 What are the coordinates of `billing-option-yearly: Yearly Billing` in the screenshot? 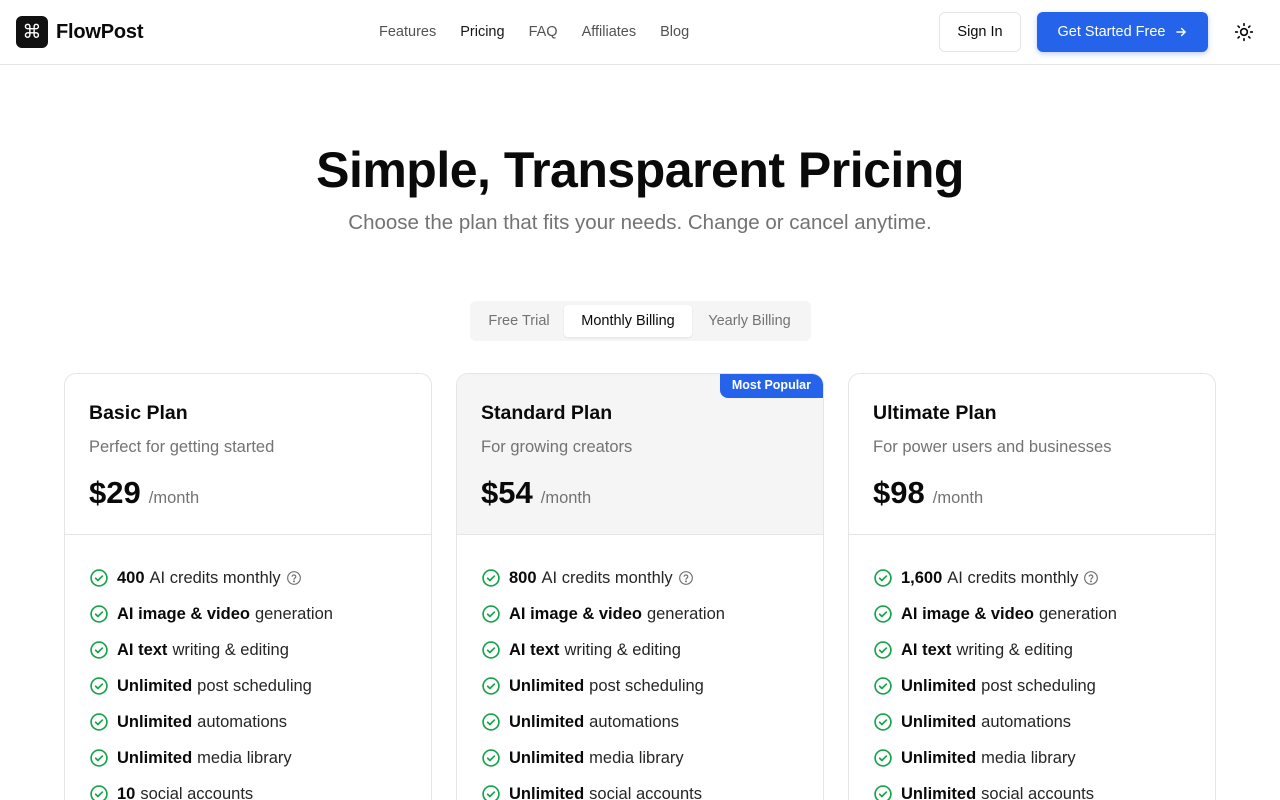 It's located at (749, 321).